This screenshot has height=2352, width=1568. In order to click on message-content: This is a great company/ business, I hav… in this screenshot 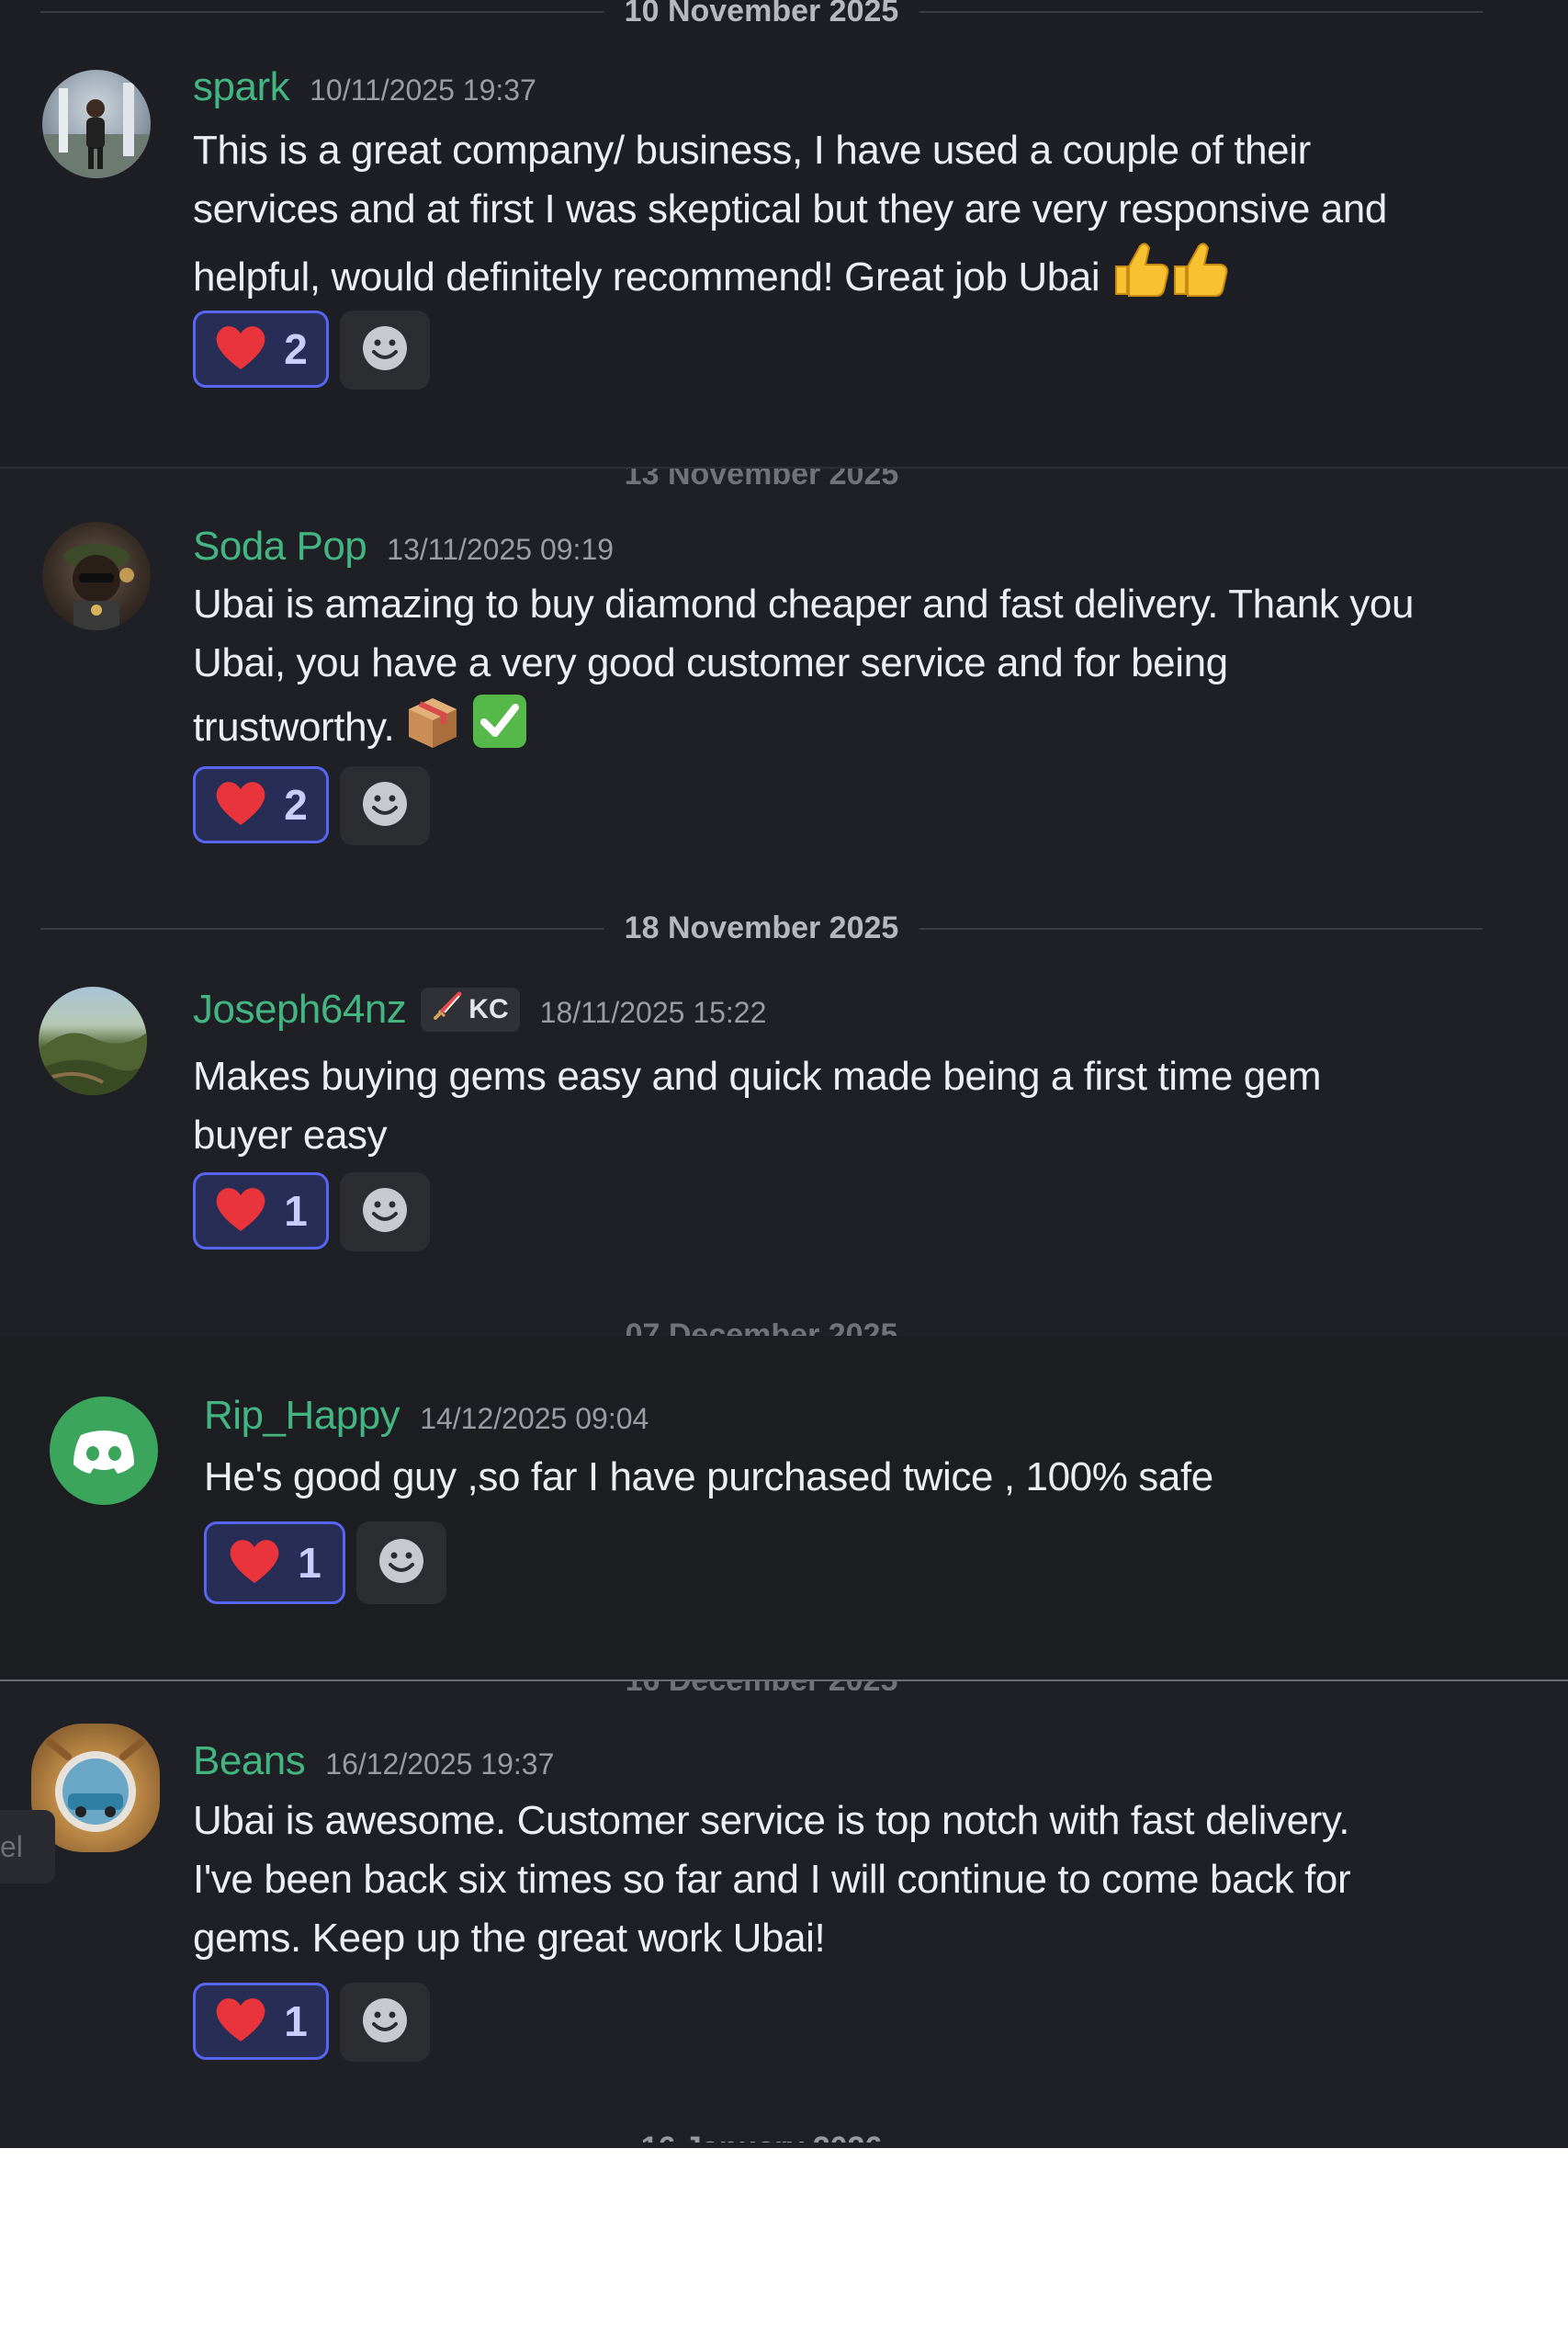, I will do `click(790, 218)`.